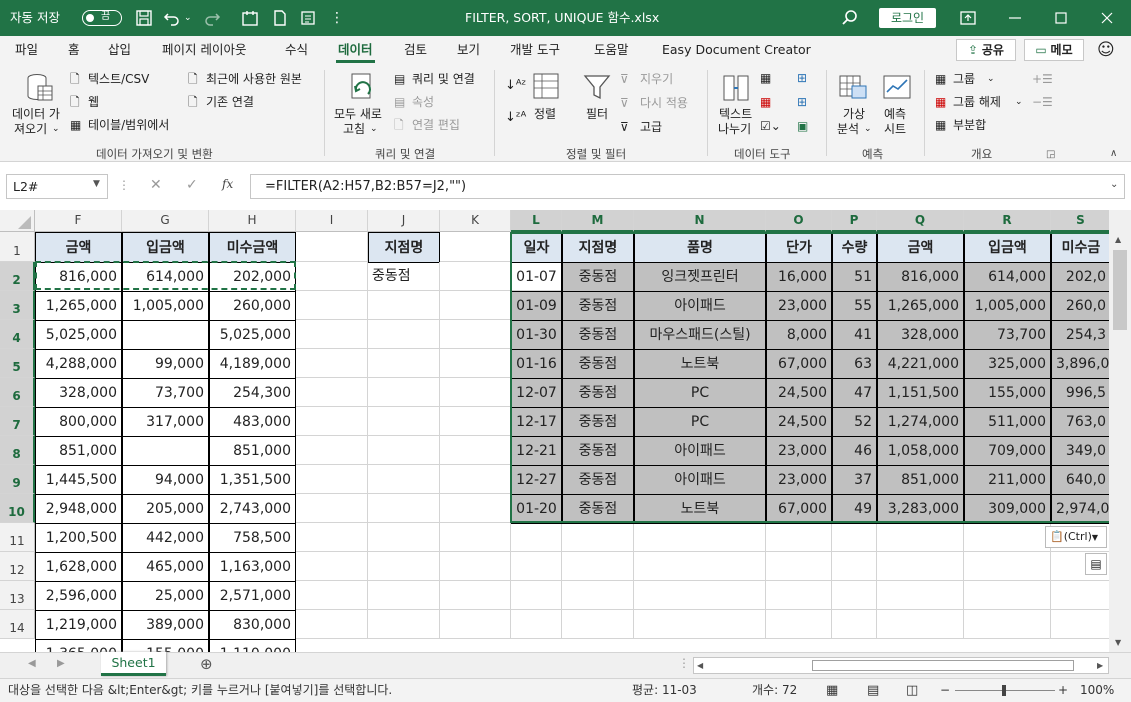 Image resolution: width=1131 pixels, height=702 pixels. What do you see at coordinates (991, 79) in the screenshot?
I see `group-dropdown-icon: ⌄` at bounding box center [991, 79].